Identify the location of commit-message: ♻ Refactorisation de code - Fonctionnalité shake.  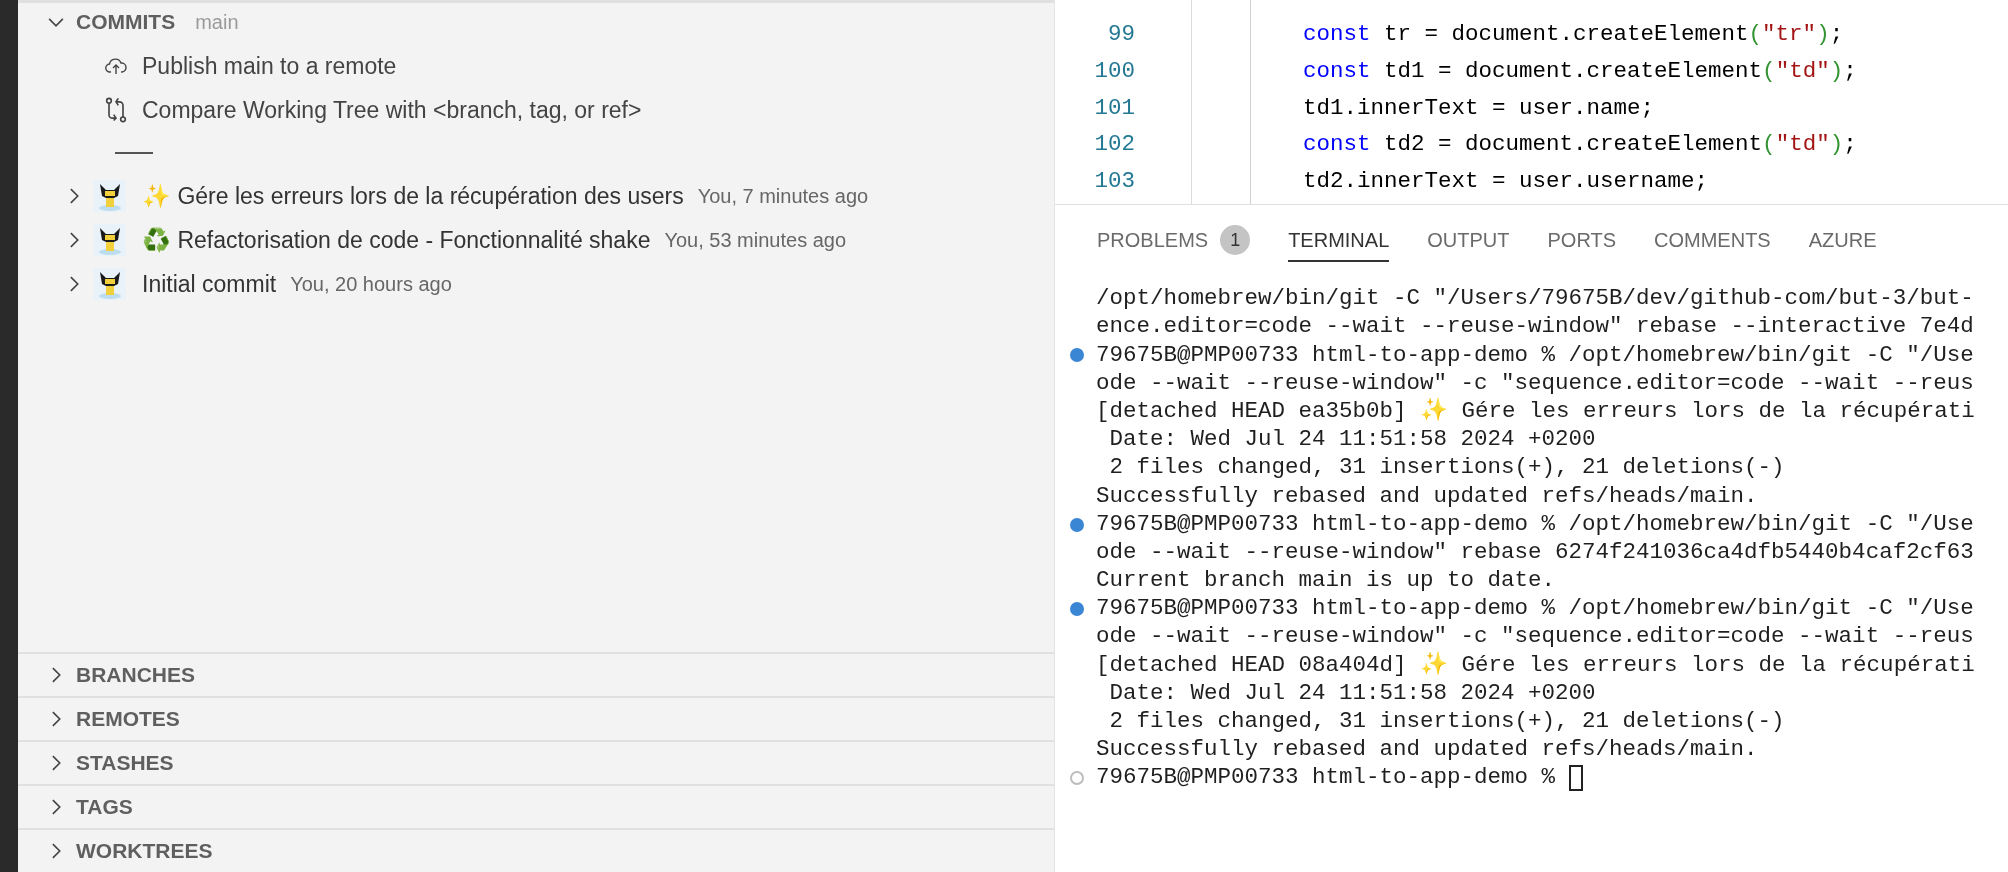
(396, 240).